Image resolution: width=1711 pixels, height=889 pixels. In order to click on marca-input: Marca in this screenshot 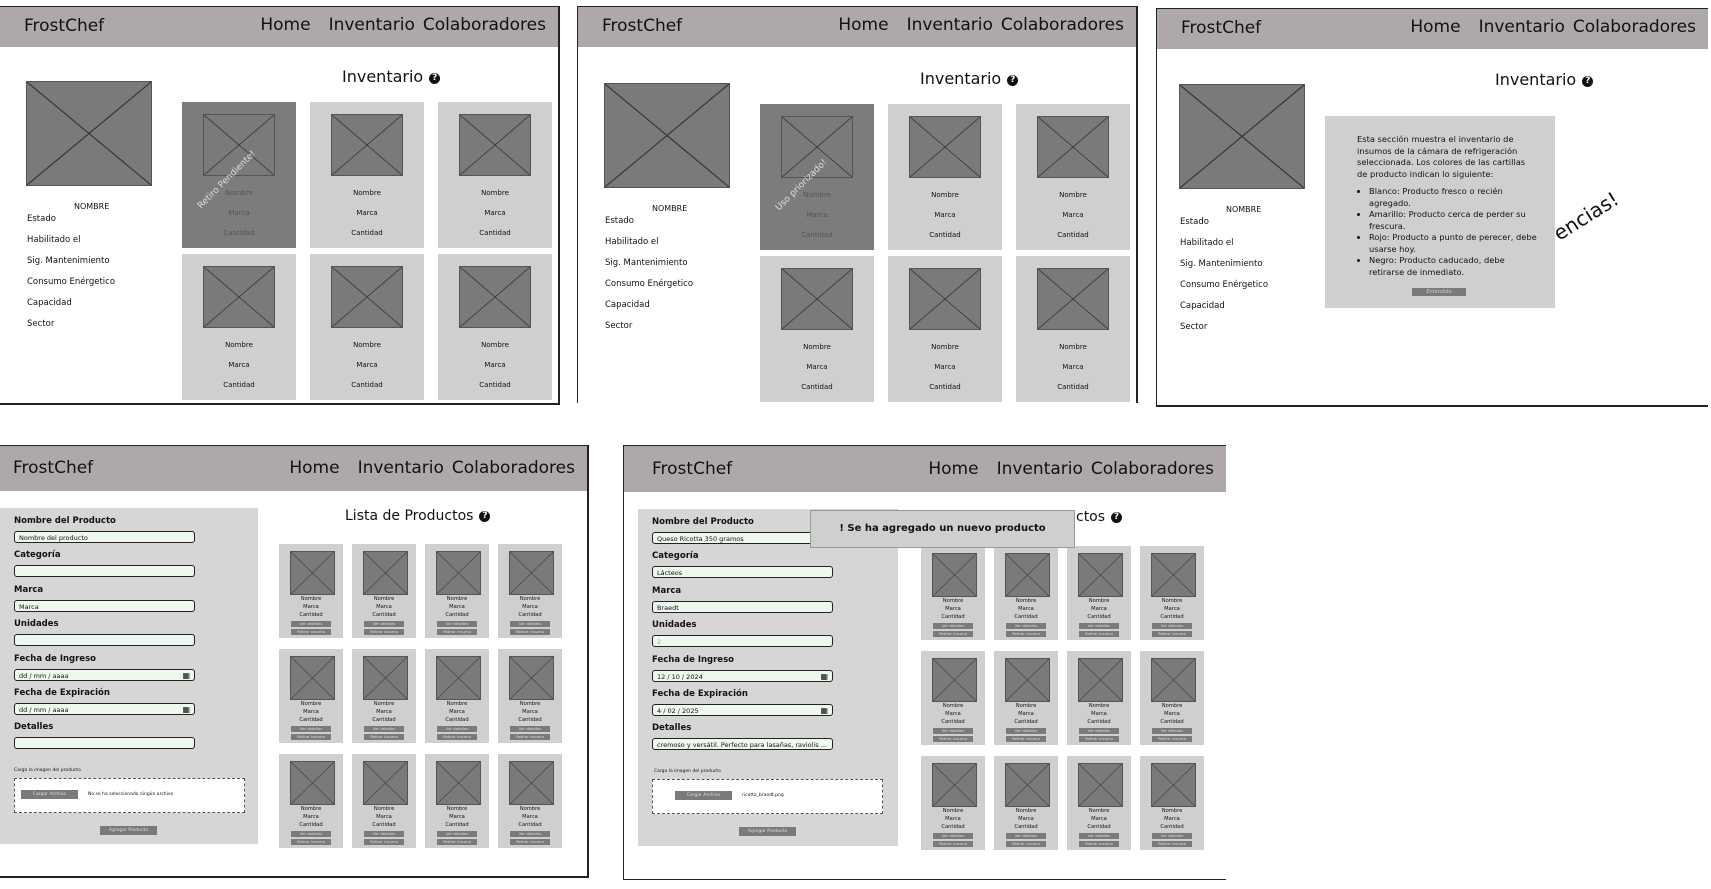, I will do `click(104, 606)`.